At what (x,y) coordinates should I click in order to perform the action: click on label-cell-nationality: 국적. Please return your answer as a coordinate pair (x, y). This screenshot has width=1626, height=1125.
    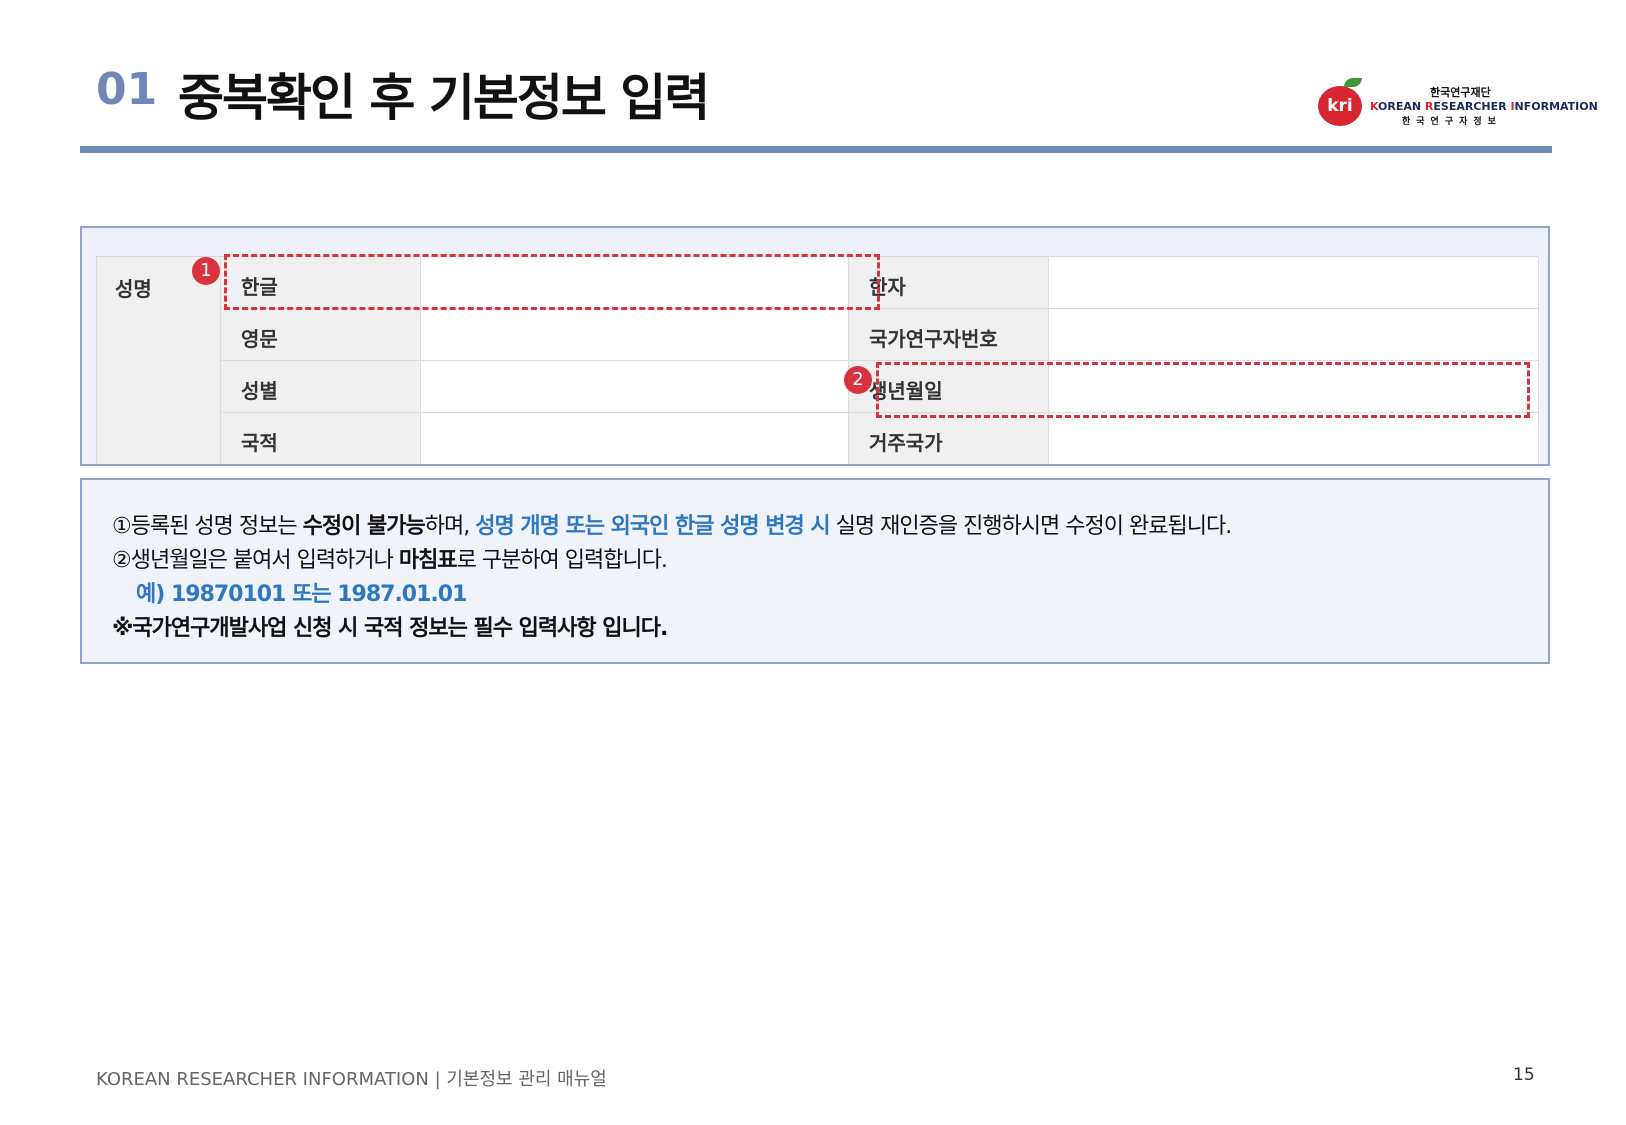
    Looking at the image, I should click on (321, 438).